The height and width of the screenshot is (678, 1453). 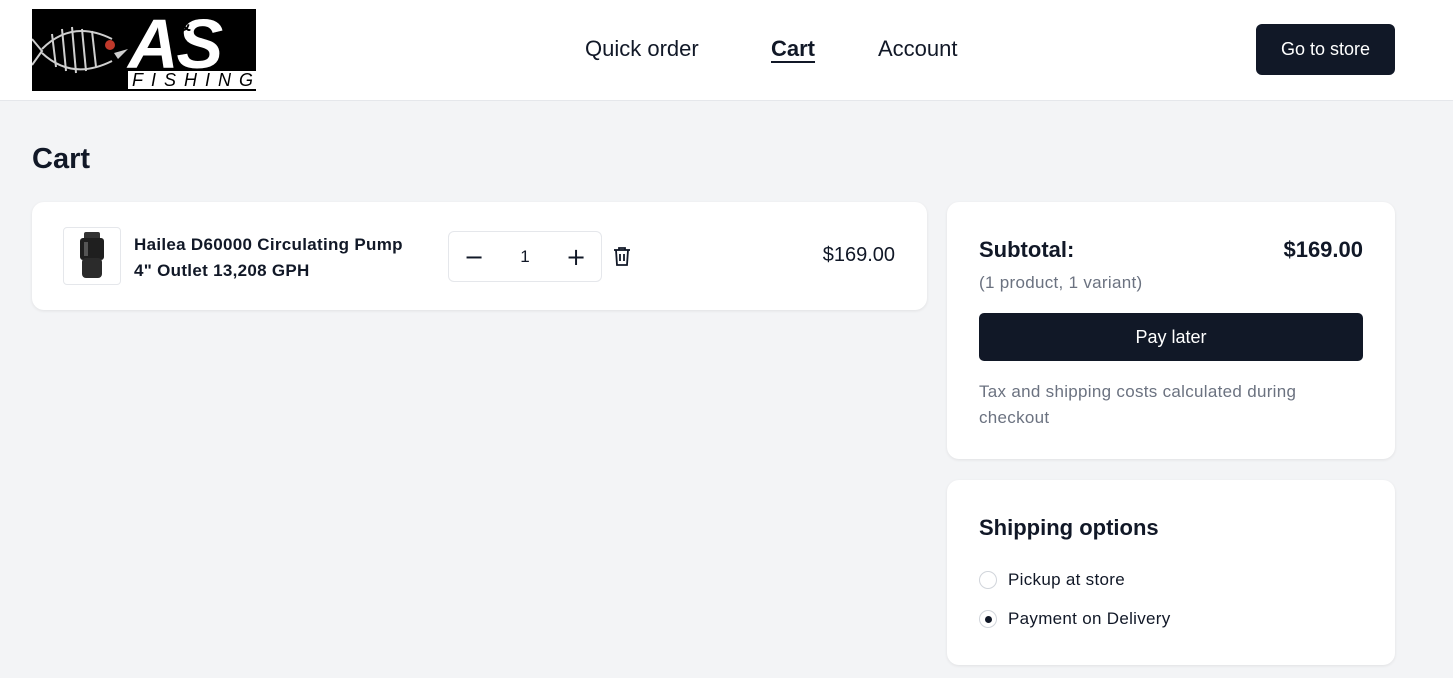 What do you see at coordinates (1323, 249) in the screenshot?
I see `subtotal-value: $169.00` at bounding box center [1323, 249].